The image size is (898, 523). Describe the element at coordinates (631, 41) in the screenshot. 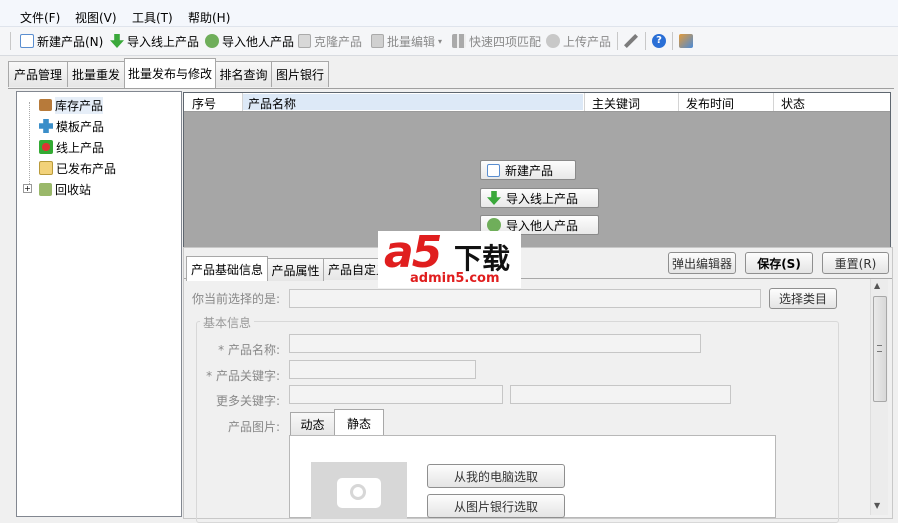

I see `settings-tools-button` at that location.